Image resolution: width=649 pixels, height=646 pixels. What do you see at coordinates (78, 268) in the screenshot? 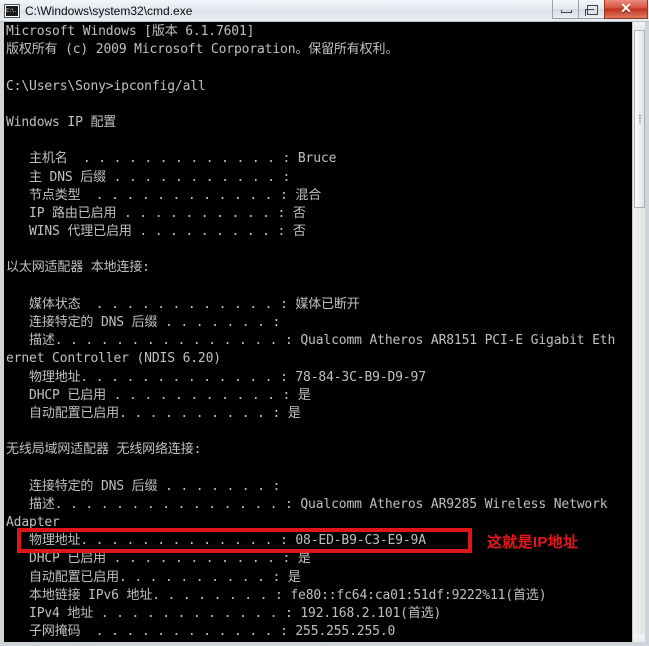
I see `console-line: 以太网适配器 本地连接:` at bounding box center [78, 268].